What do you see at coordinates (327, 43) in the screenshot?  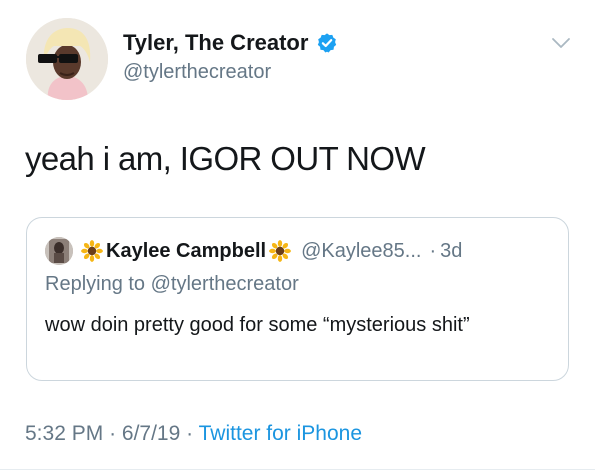 I see `verified-badge-icon` at bounding box center [327, 43].